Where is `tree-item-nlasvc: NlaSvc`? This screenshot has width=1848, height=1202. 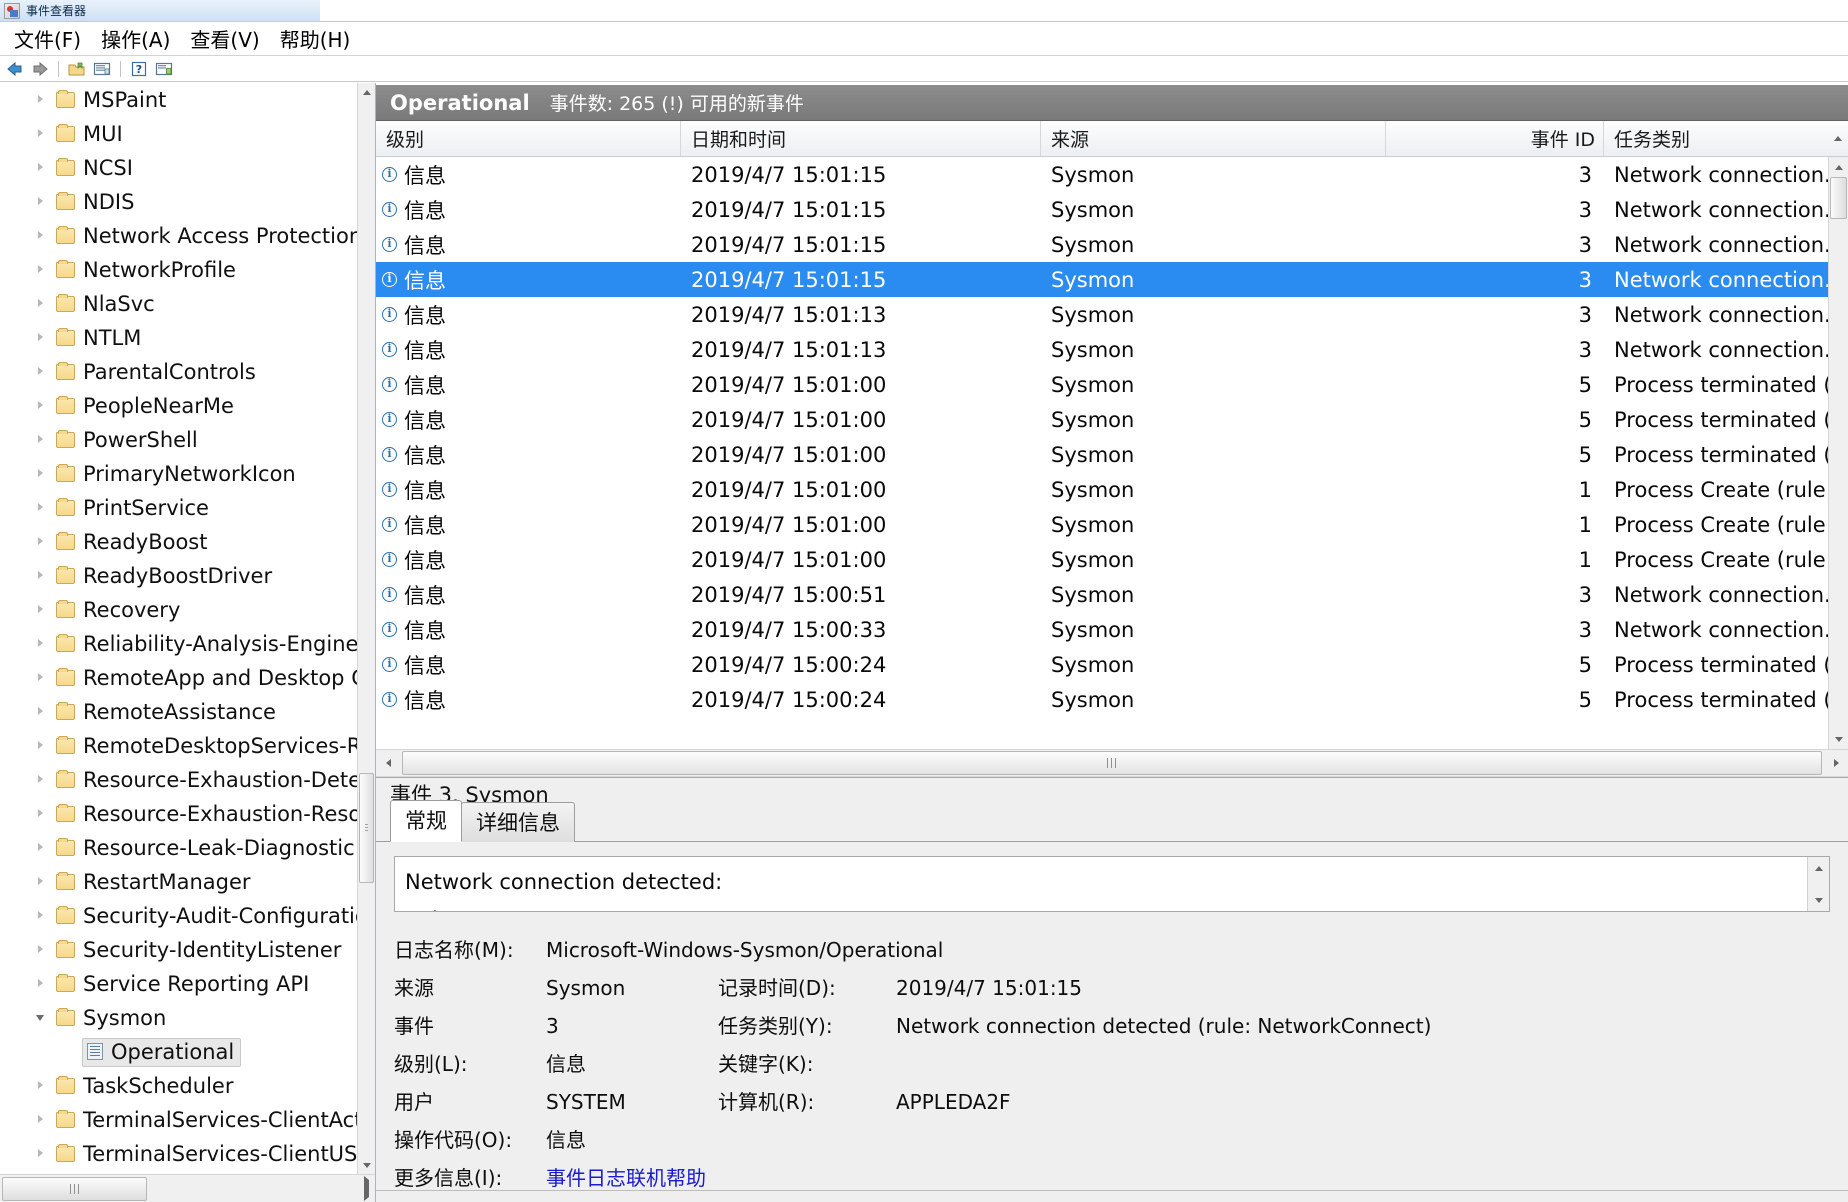
tree-item-nlasvc: NlaSvc is located at coordinates (178, 304).